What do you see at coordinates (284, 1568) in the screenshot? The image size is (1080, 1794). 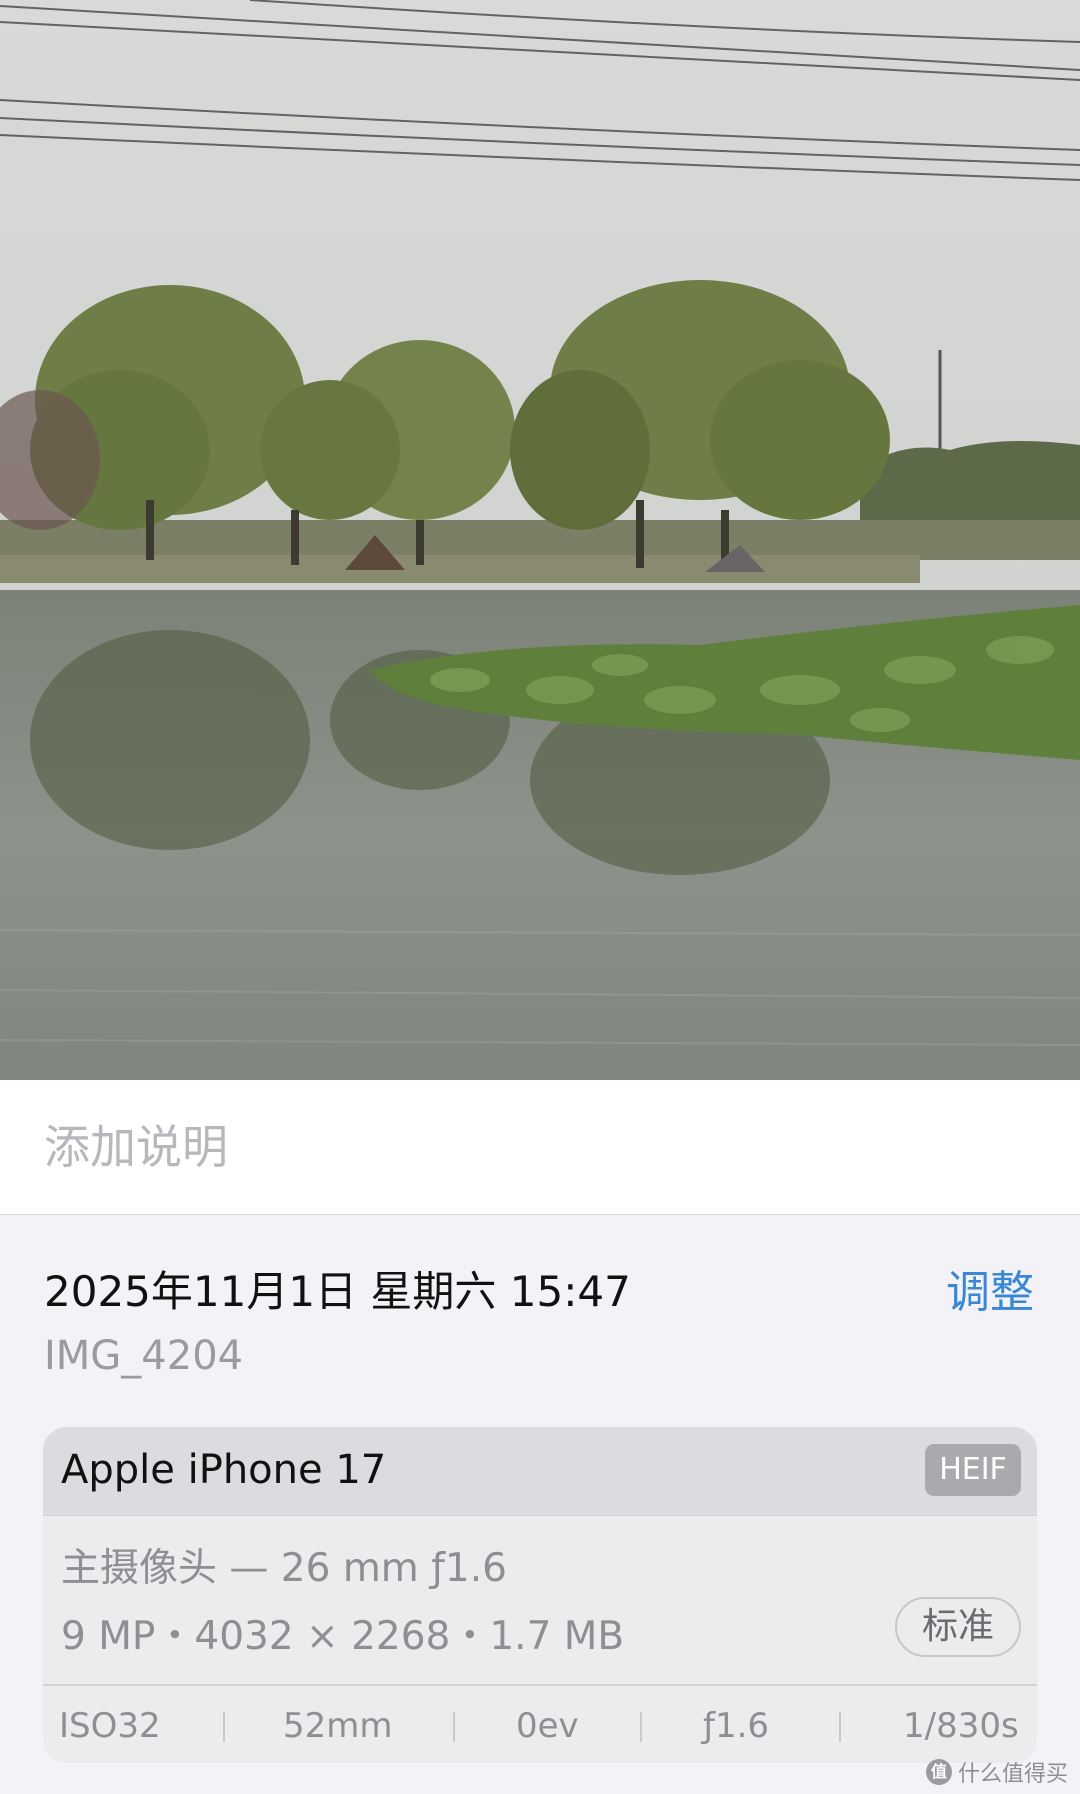 I see `lens-info: 主摄像头 — 26 mm ƒ1.6` at bounding box center [284, 1568].